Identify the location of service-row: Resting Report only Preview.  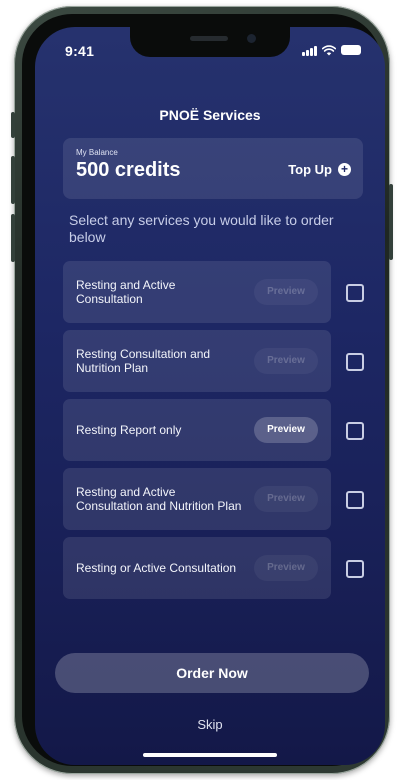
(224, 430).